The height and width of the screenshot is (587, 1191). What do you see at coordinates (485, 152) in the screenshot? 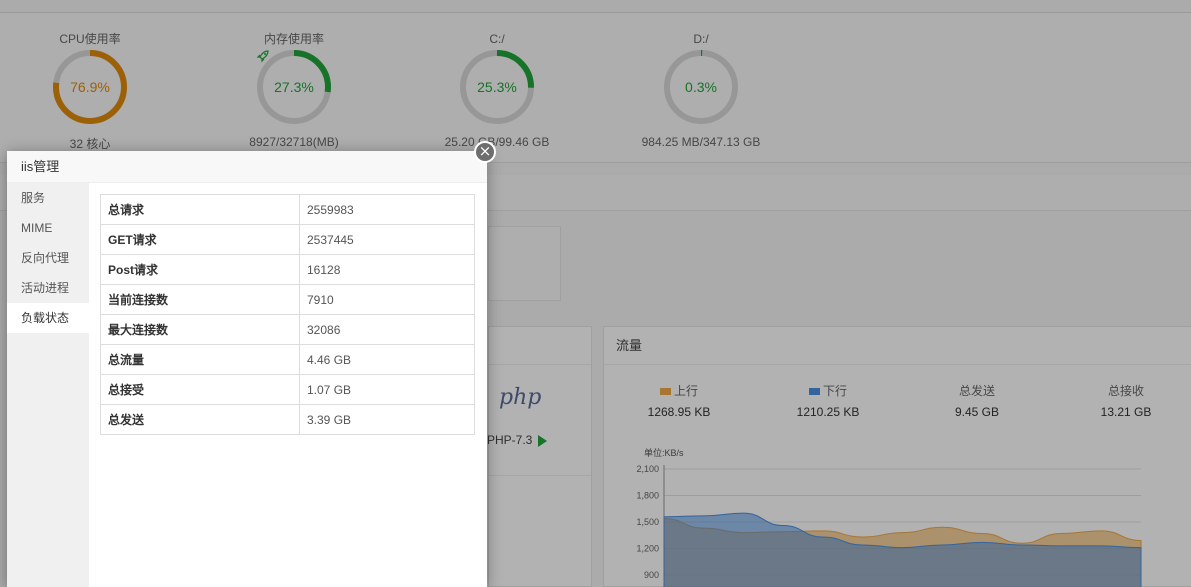
I see `close-icon: ×` at bounding box center [485, 152].